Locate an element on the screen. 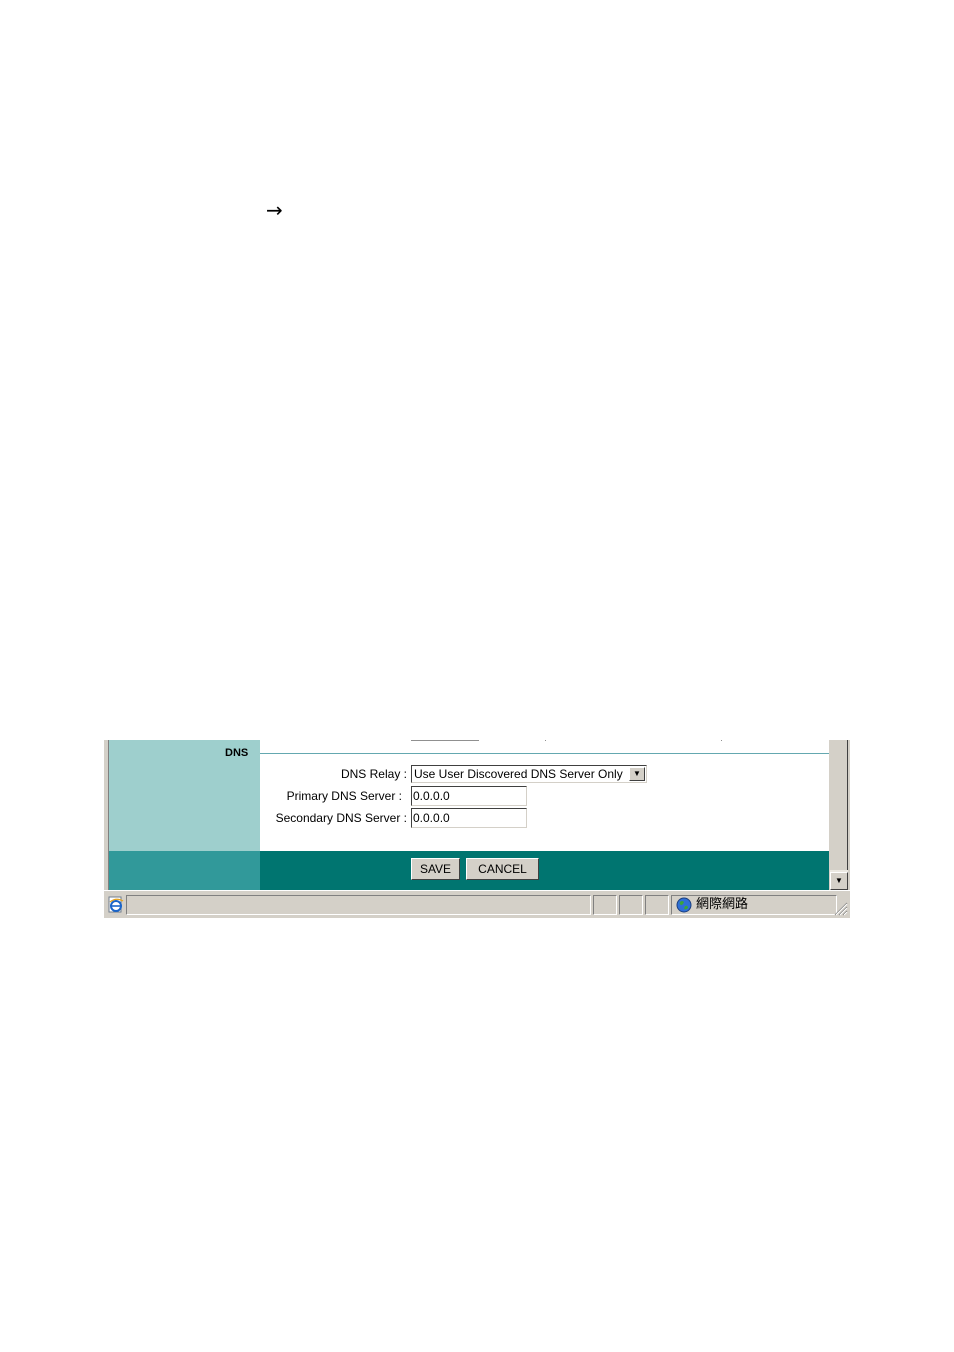 The height and width of the screenshot is (1352, 954). dns-relay-label: DNS Relay : is located at coordinates (373, 774).